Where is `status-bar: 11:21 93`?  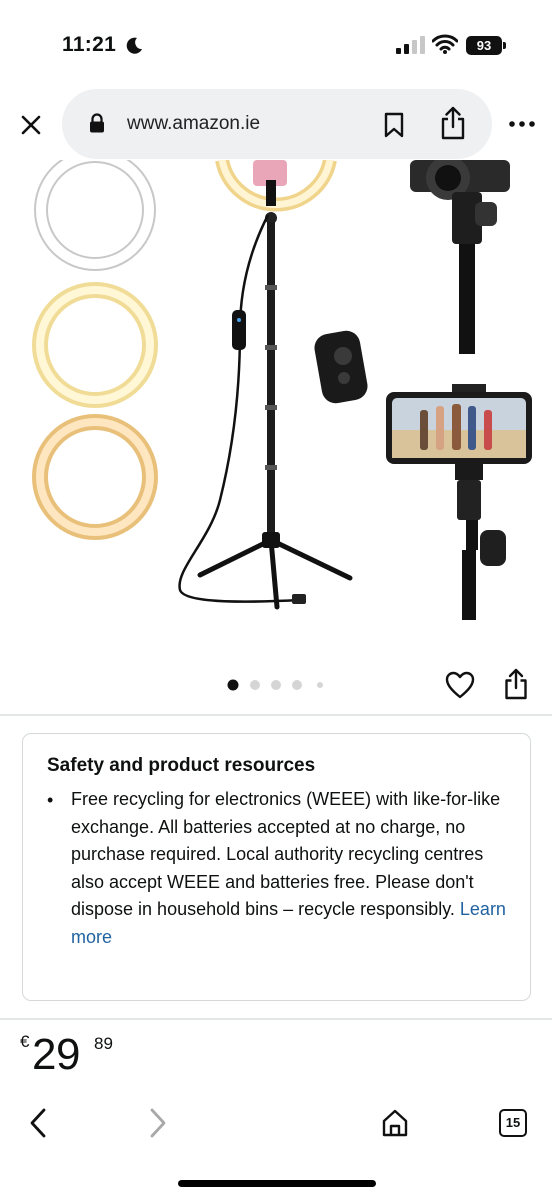
status-bar: 11:21 93 is located at coordinates (276, 45).